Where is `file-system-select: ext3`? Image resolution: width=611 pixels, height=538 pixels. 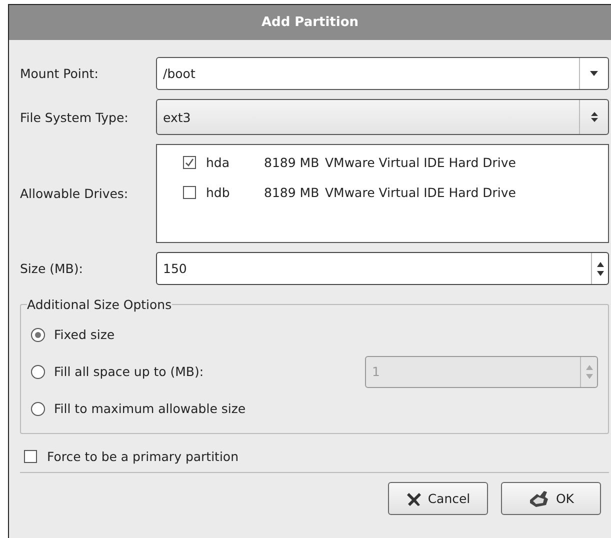 file-system-select: ext3 is located at coordinates (382, 117).